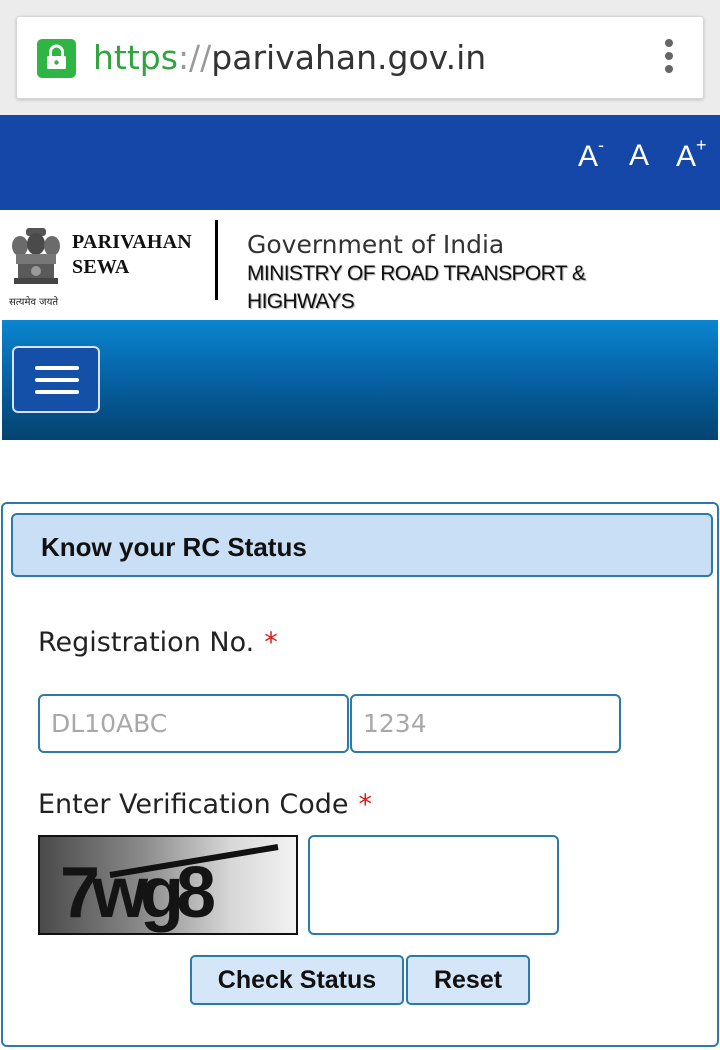 The width and height of the screenshot is (720, 1050). What do you see at coordinates (416, 287) in the screenshot?
I see `ministry-title: MINISTRY OF ROAD TRANSPORT & HIGHWAYS` at bounding box center [416, 287].